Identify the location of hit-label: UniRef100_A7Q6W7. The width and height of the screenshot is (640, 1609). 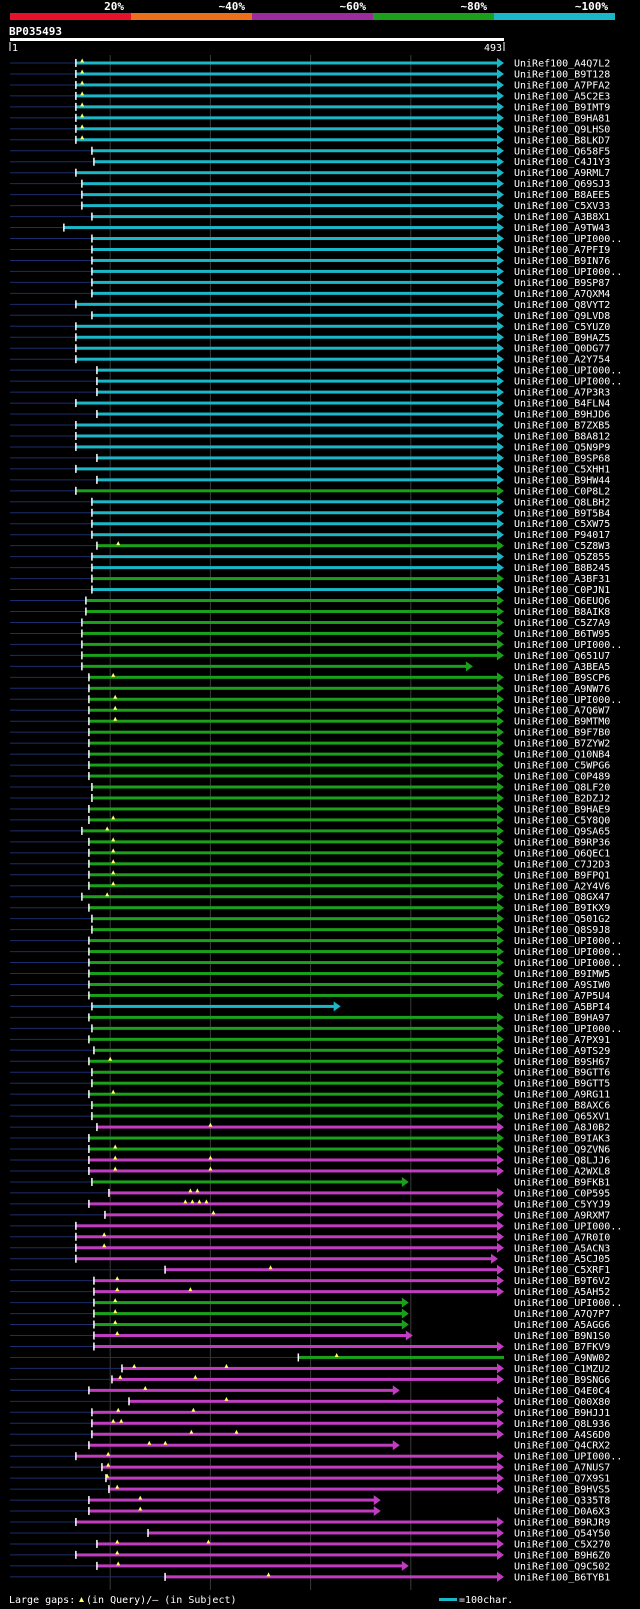
(562, 711).